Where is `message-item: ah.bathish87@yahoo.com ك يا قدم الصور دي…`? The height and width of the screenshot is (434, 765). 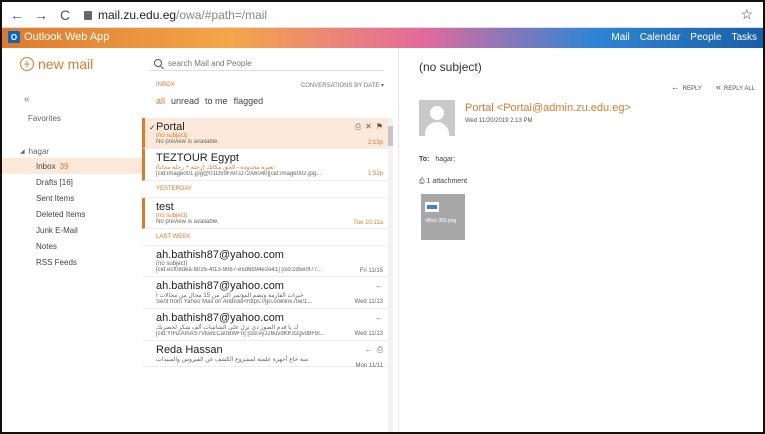
message-item: ah.bathish87@yahoo.com ك يا قدم الصور دي… is located at coordinates (265, 325).